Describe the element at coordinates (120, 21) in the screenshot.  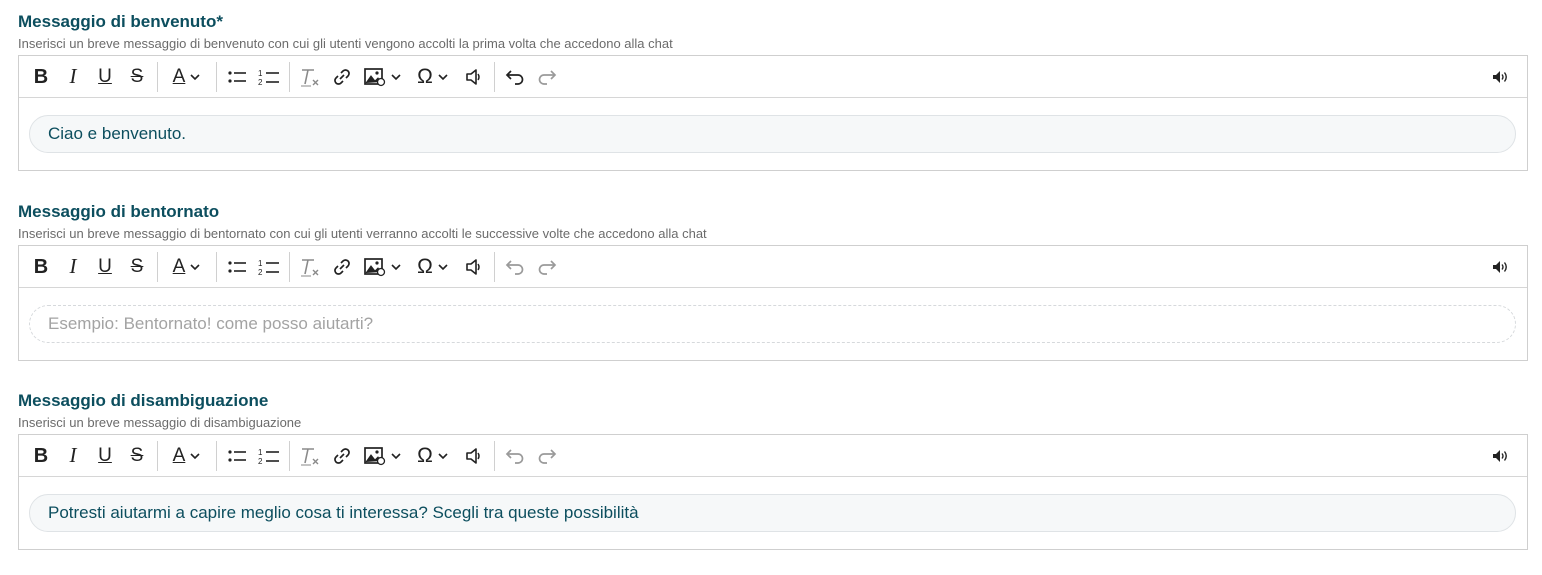
I see `section-title: Messaggio di benvenuto*` at that location.